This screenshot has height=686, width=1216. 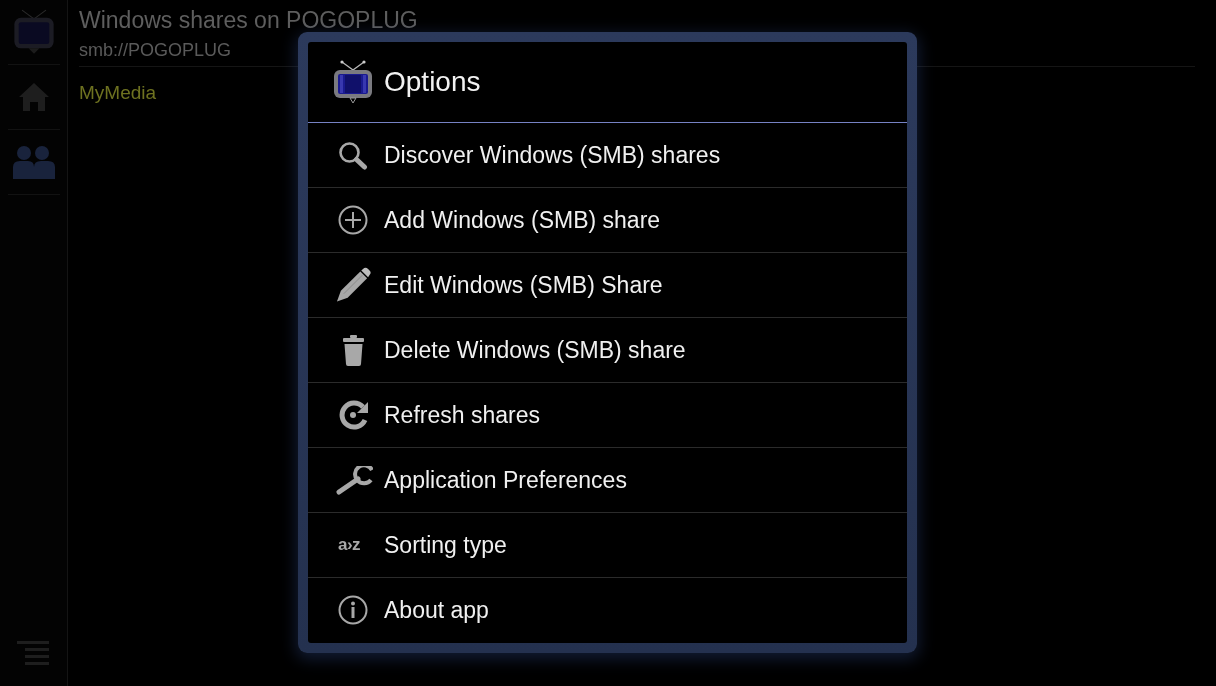 What do you see at coordinates (607, 155) in the screenshot?
I see `menu-item: Discover Windows (SMB) shares` at bounding box center [607, 155].